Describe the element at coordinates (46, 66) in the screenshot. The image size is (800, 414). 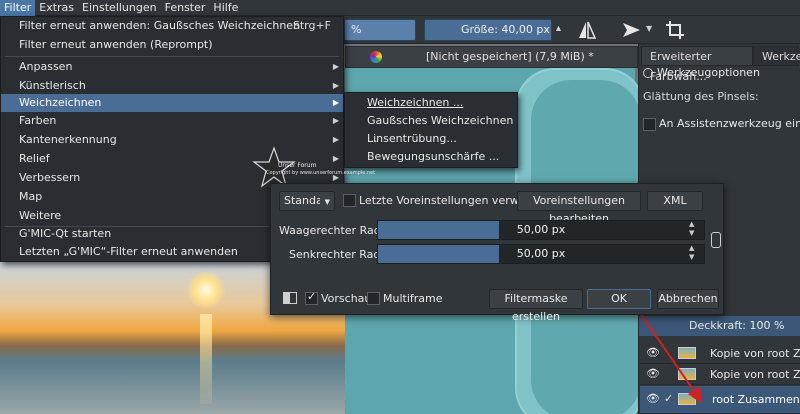
I see `menu-item-label: Anpassen` at that location.